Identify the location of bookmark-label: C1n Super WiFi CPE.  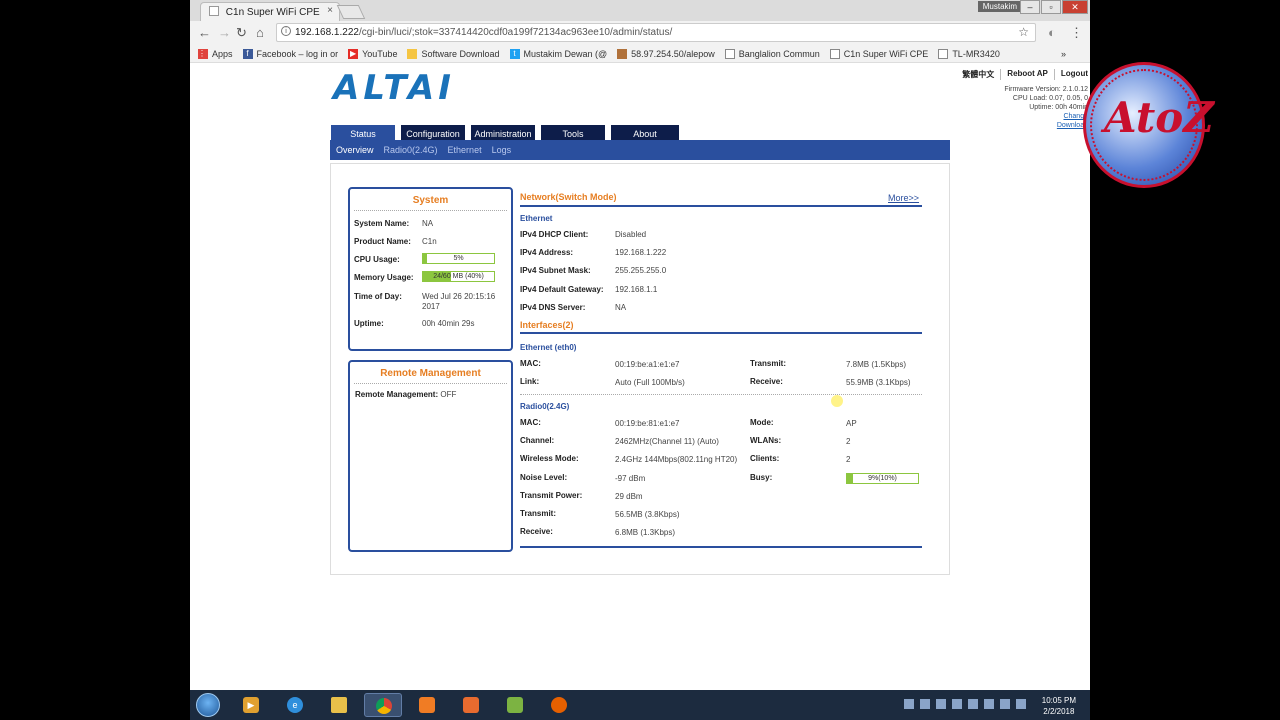
(886, 53).